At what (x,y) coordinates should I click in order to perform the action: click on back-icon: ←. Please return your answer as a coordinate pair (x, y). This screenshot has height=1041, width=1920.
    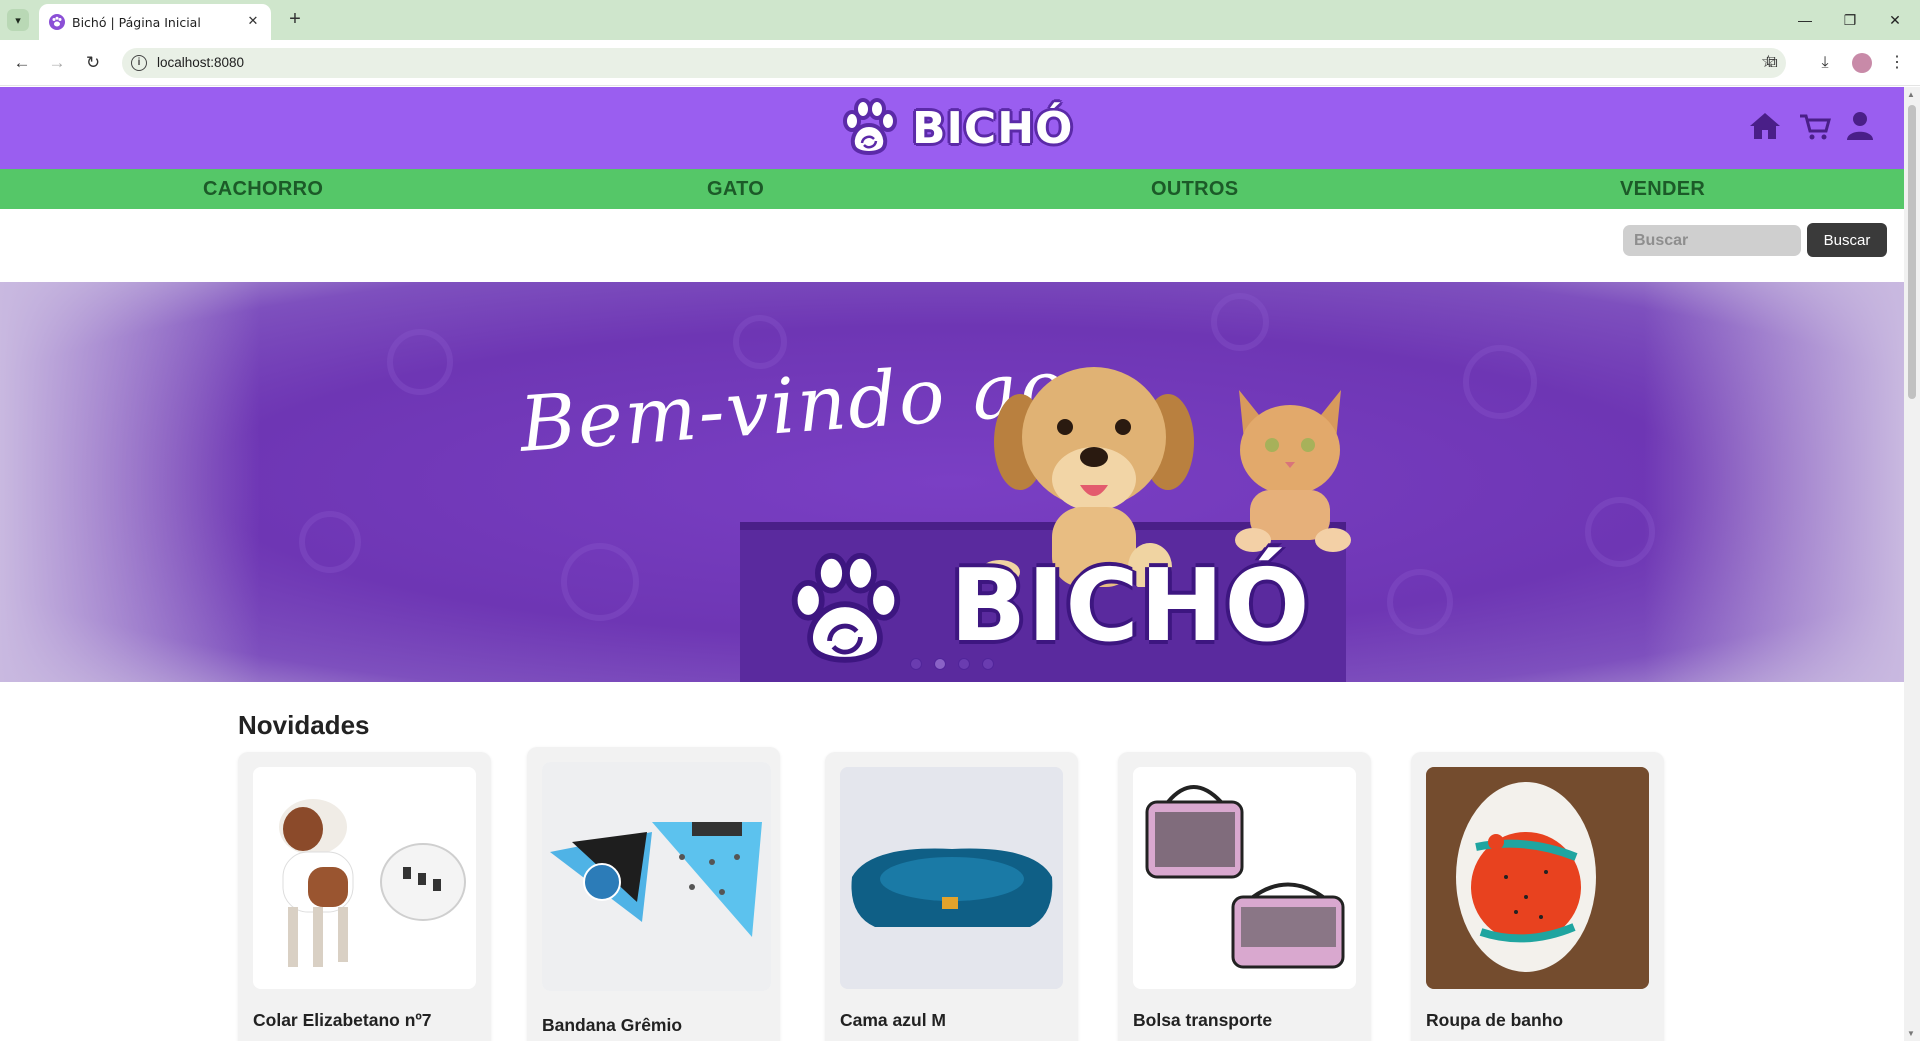
    Looking at the image, I should click on (22, 63).